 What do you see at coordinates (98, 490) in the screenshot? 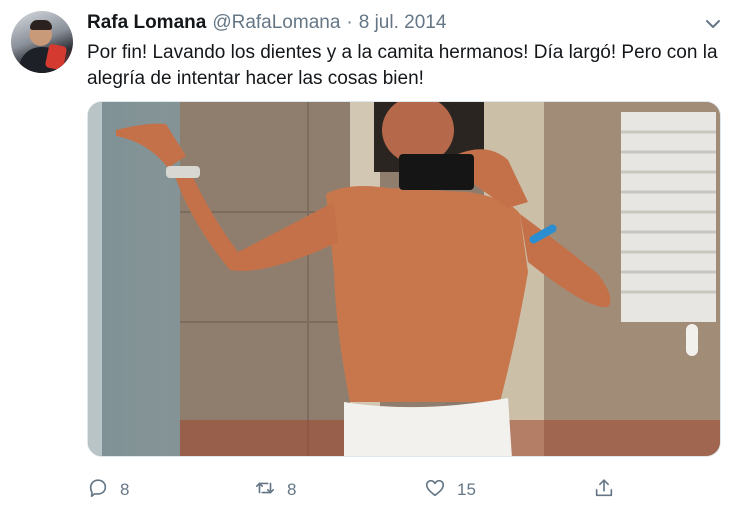
I see `reply-icon` at bounding box center [98, 490].